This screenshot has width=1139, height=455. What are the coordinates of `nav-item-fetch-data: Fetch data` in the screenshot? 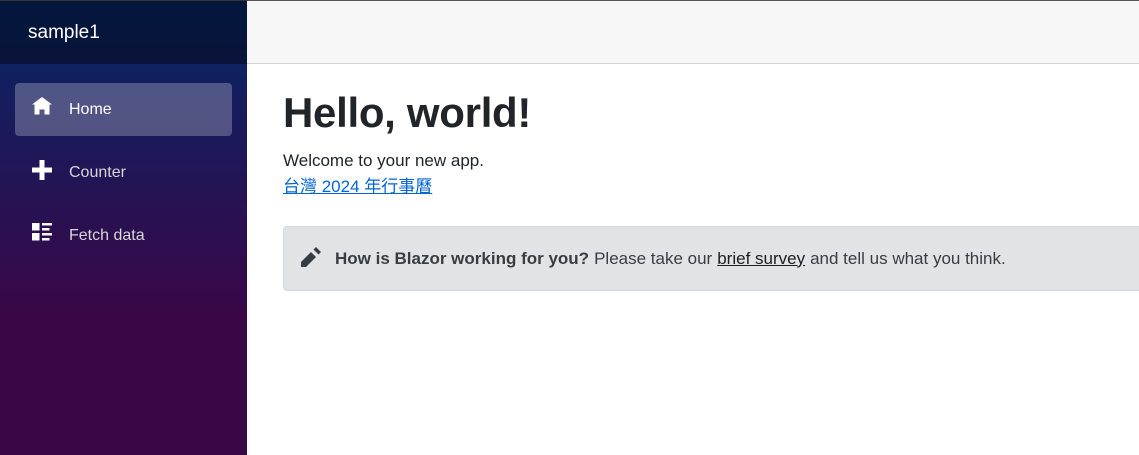 It's located at (123, 240).